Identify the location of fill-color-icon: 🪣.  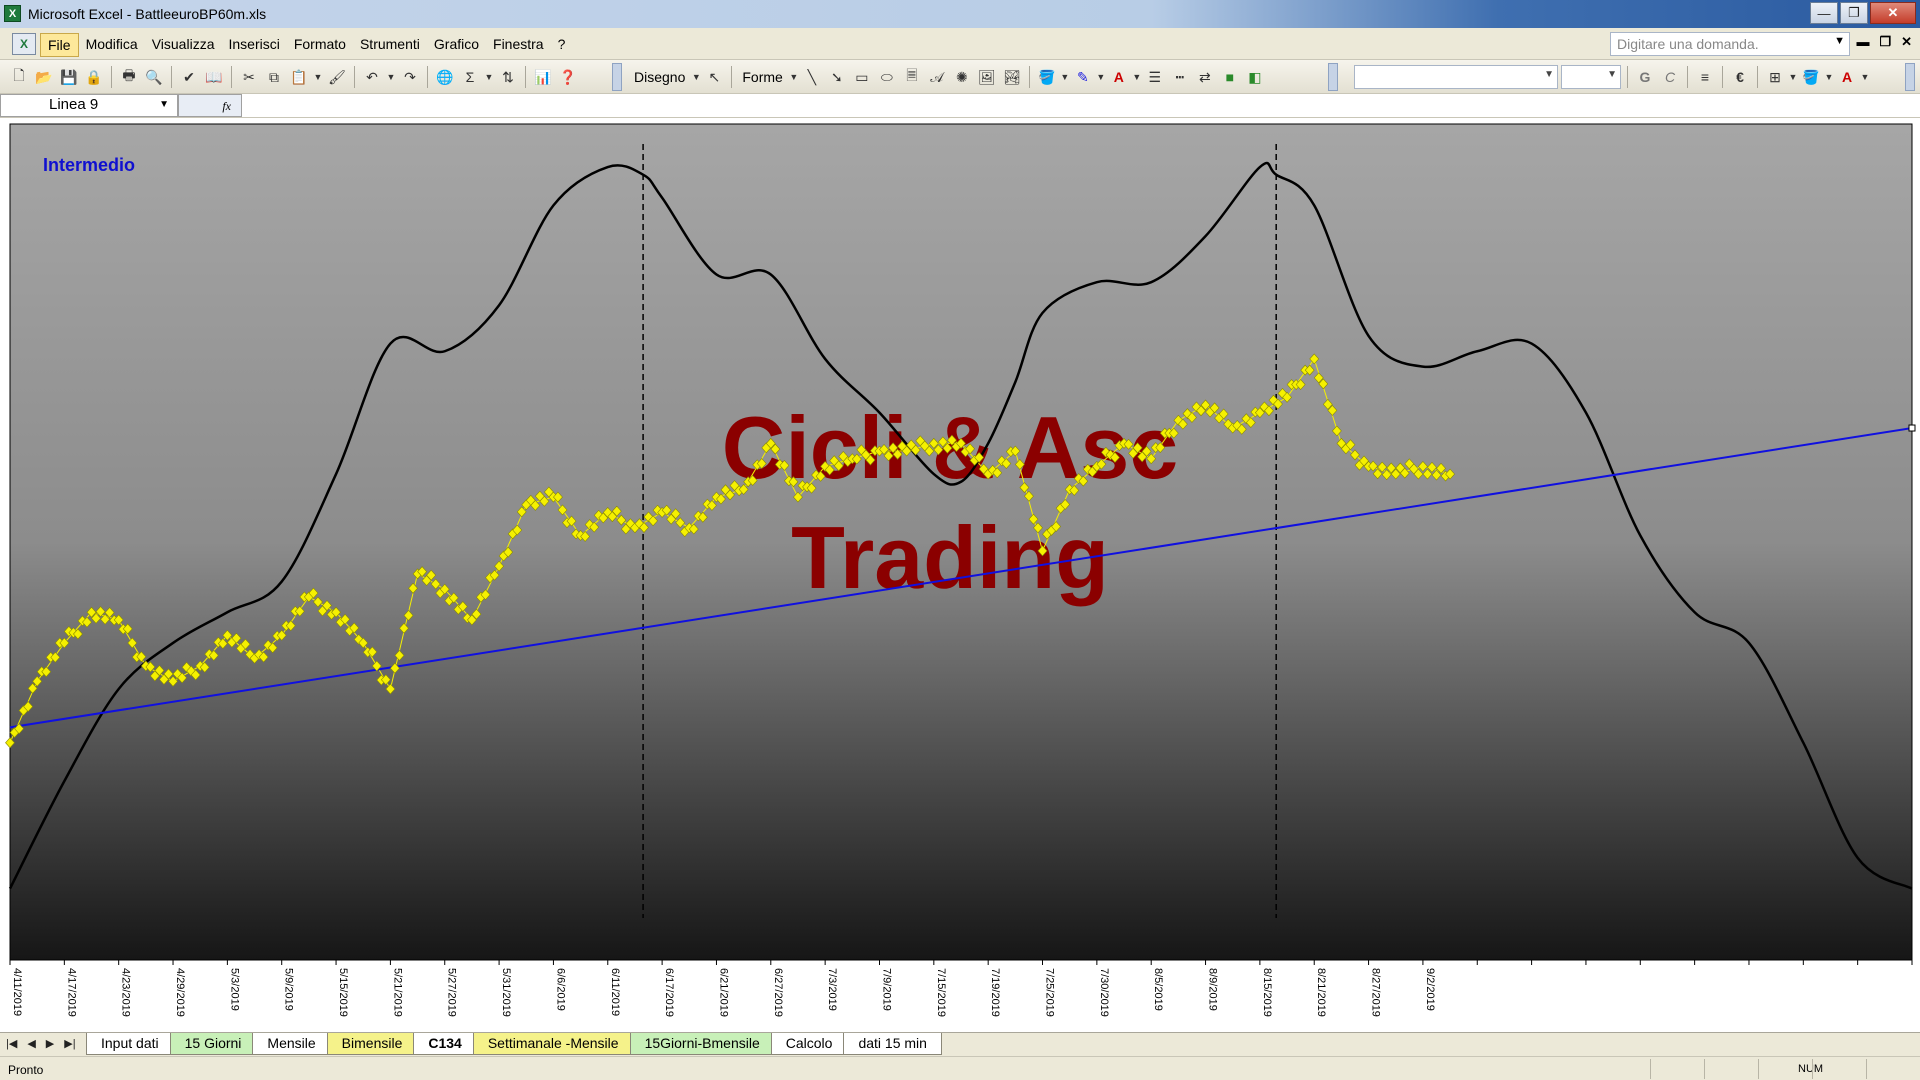
(1047, 77).